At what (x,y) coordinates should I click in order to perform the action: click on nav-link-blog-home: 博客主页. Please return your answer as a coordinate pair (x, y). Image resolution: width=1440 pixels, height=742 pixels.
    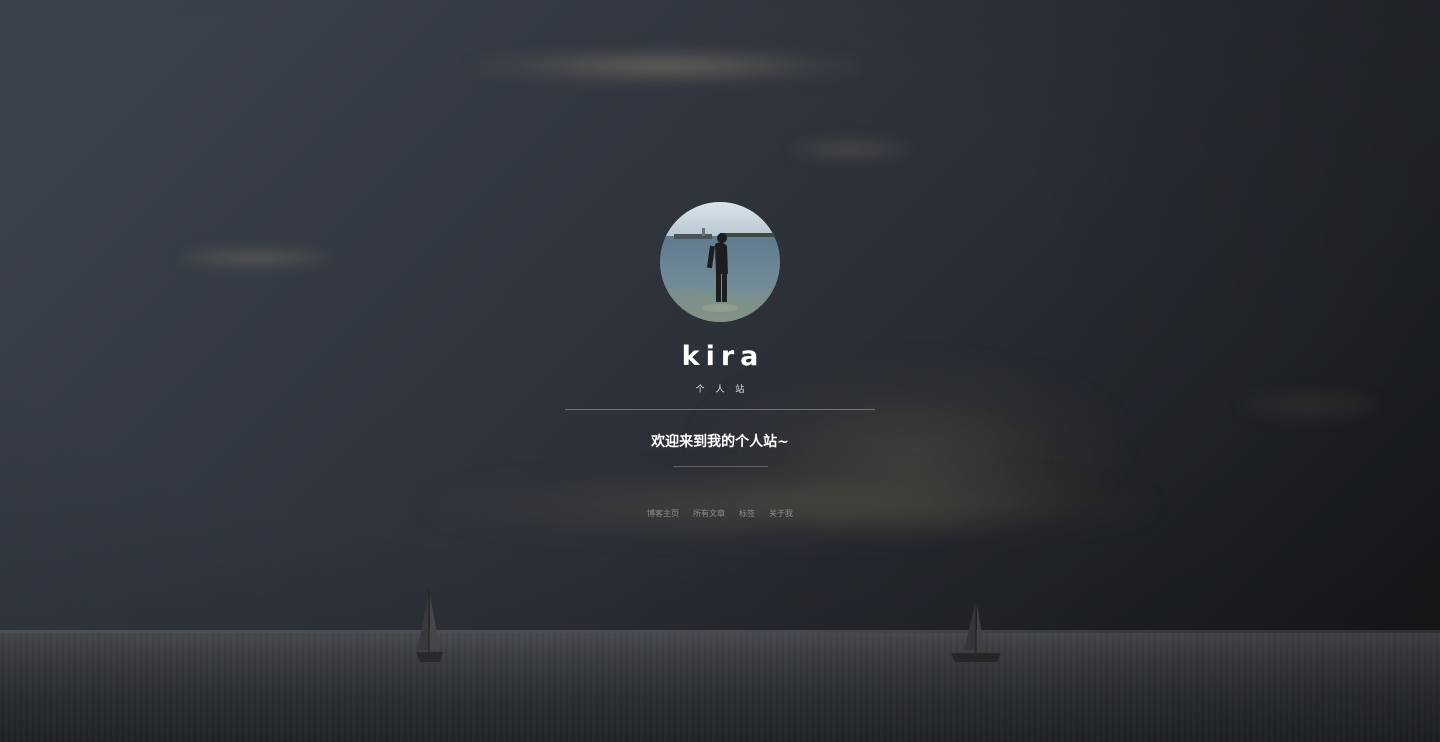
    Looking at the image, I should click on (663, 514).